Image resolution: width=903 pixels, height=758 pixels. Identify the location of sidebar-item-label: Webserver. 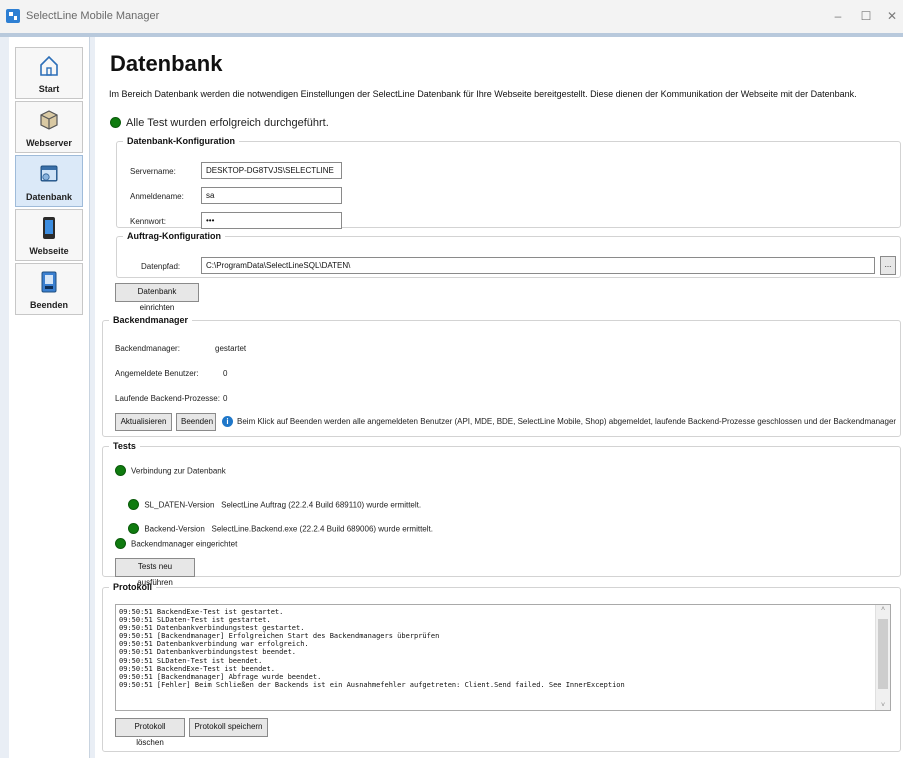
(49, 143).